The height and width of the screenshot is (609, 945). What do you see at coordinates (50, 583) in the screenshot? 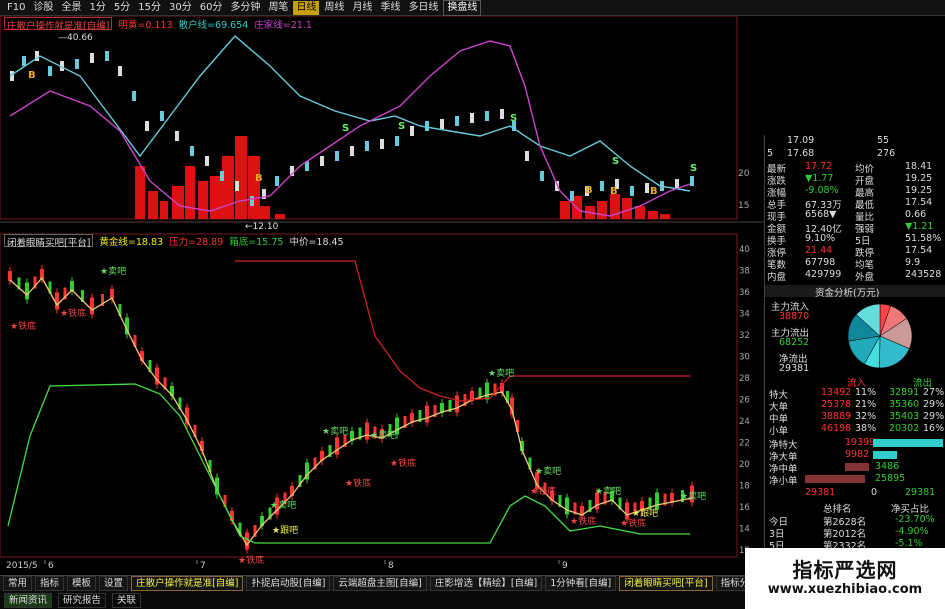
I see `indicator-tab-1: 指标` at bounding box center [50, 583].